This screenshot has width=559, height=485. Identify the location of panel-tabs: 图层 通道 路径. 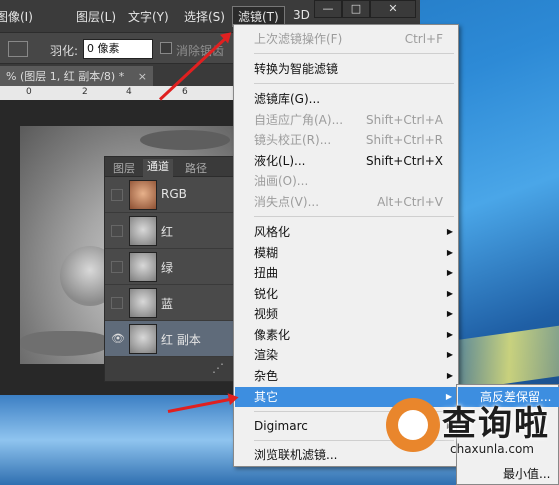
(170, 167).